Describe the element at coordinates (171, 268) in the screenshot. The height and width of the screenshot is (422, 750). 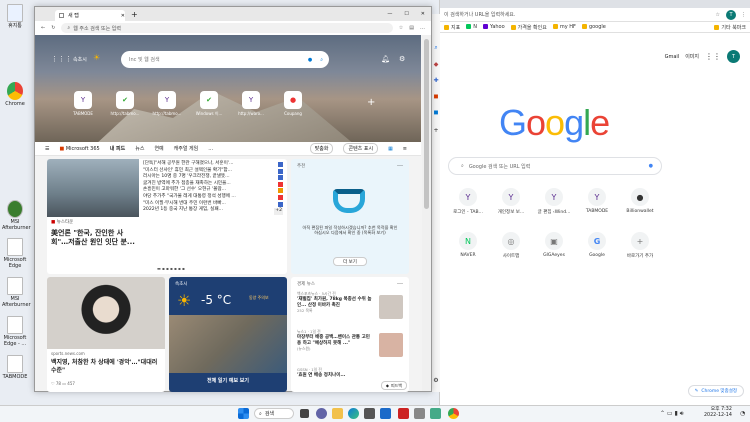
I see `carousel-dots: ▬ ▪ ▪ ▪ ▪ ▪ ▪` at that location.